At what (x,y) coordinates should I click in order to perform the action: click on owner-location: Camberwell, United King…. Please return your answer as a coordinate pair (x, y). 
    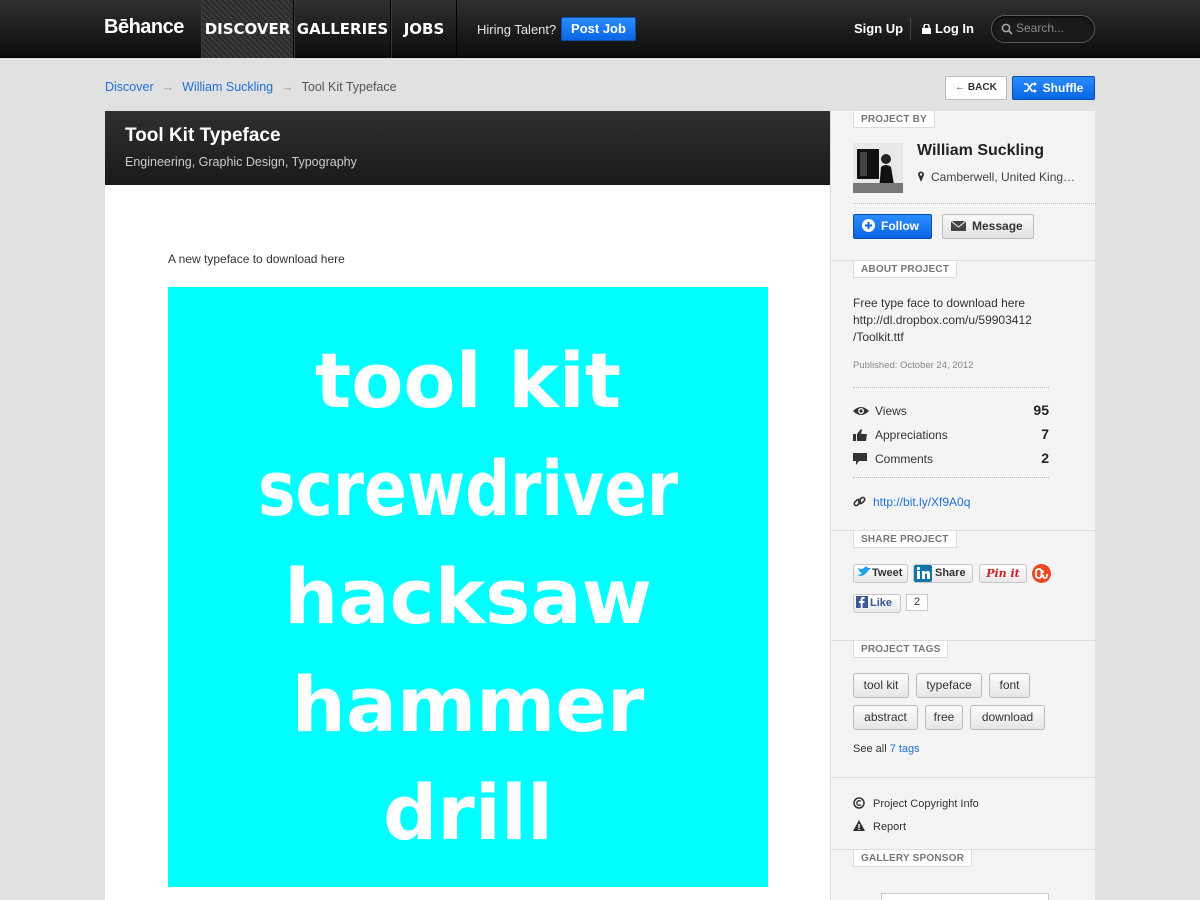
    Looking at the image, I should click on (999, 177).